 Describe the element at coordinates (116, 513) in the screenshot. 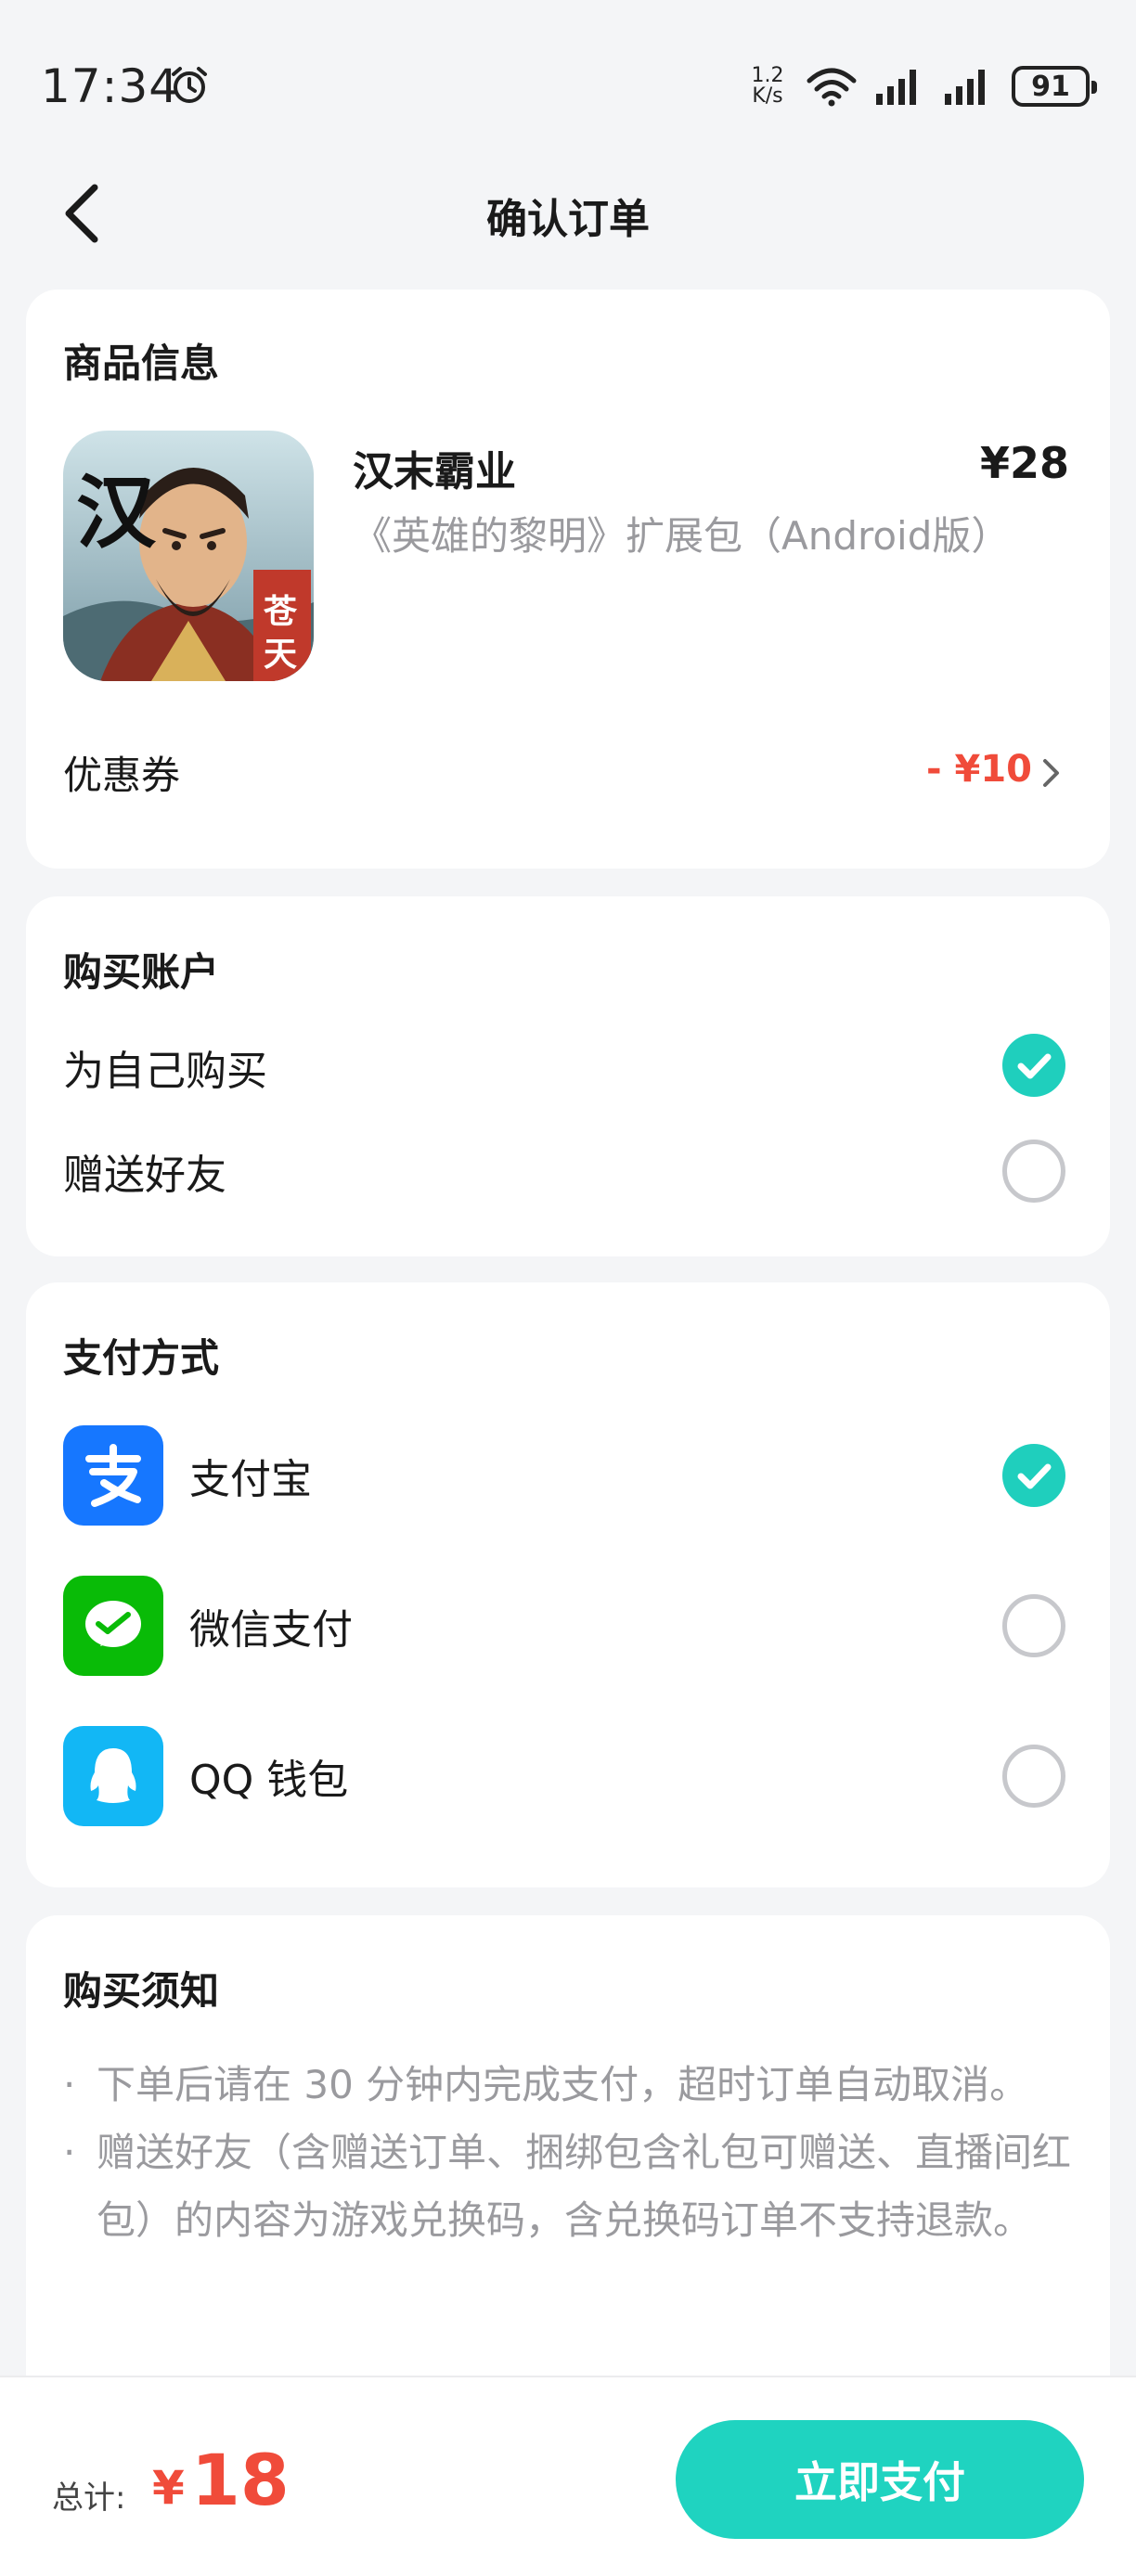

I see `game-icon-glyph-main: 汉` at that location.